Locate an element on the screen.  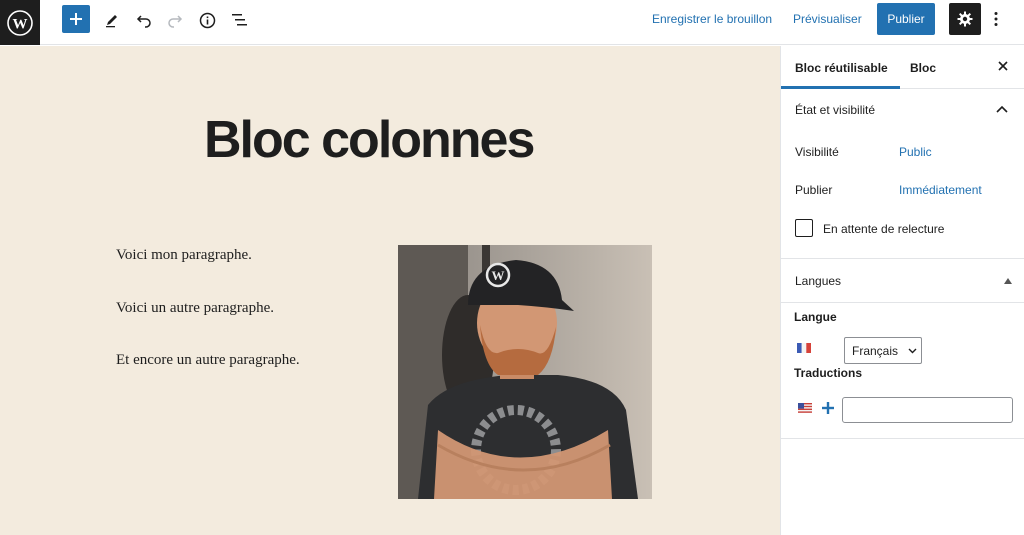
outline-button is located at coordinates (239, 20).